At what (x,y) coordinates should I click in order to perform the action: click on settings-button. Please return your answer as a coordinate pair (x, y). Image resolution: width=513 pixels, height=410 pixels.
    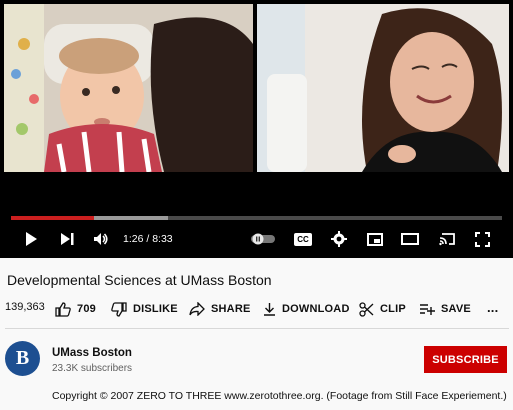
    Looking at the image, I should click on (339, 239).